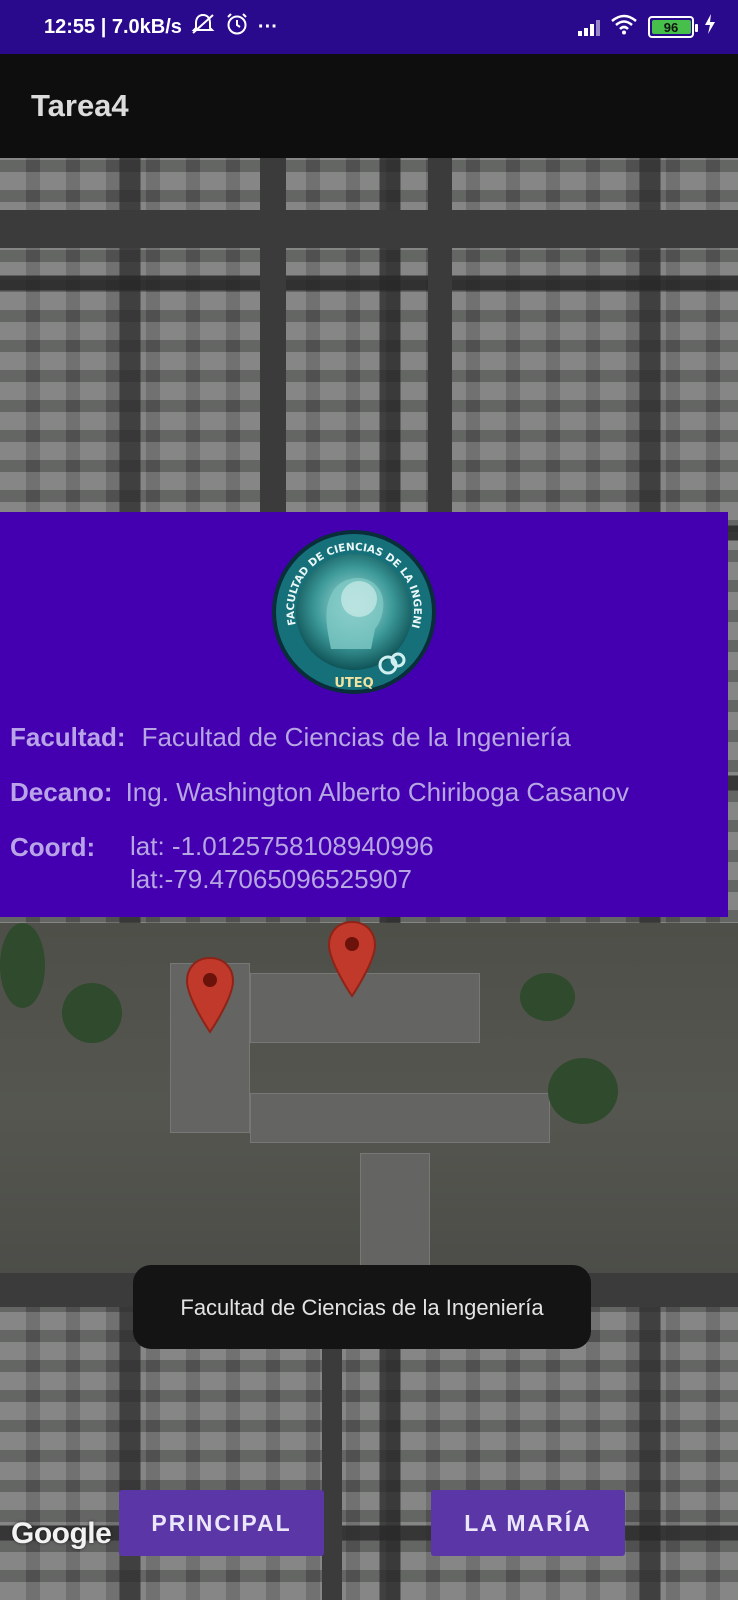  What do you see at coordinates (80, 105) in the screenshot?
I see `app-title: Tarea4` at bounding box center [80, 105].